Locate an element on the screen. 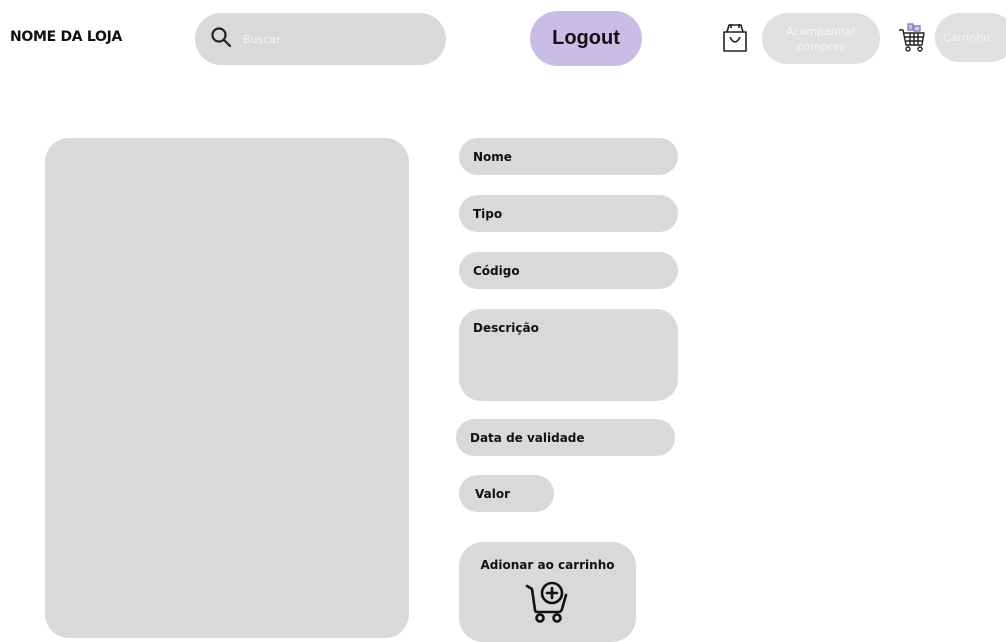 The image size is (1006, 642). search-input is located at coordinates (333, 39).